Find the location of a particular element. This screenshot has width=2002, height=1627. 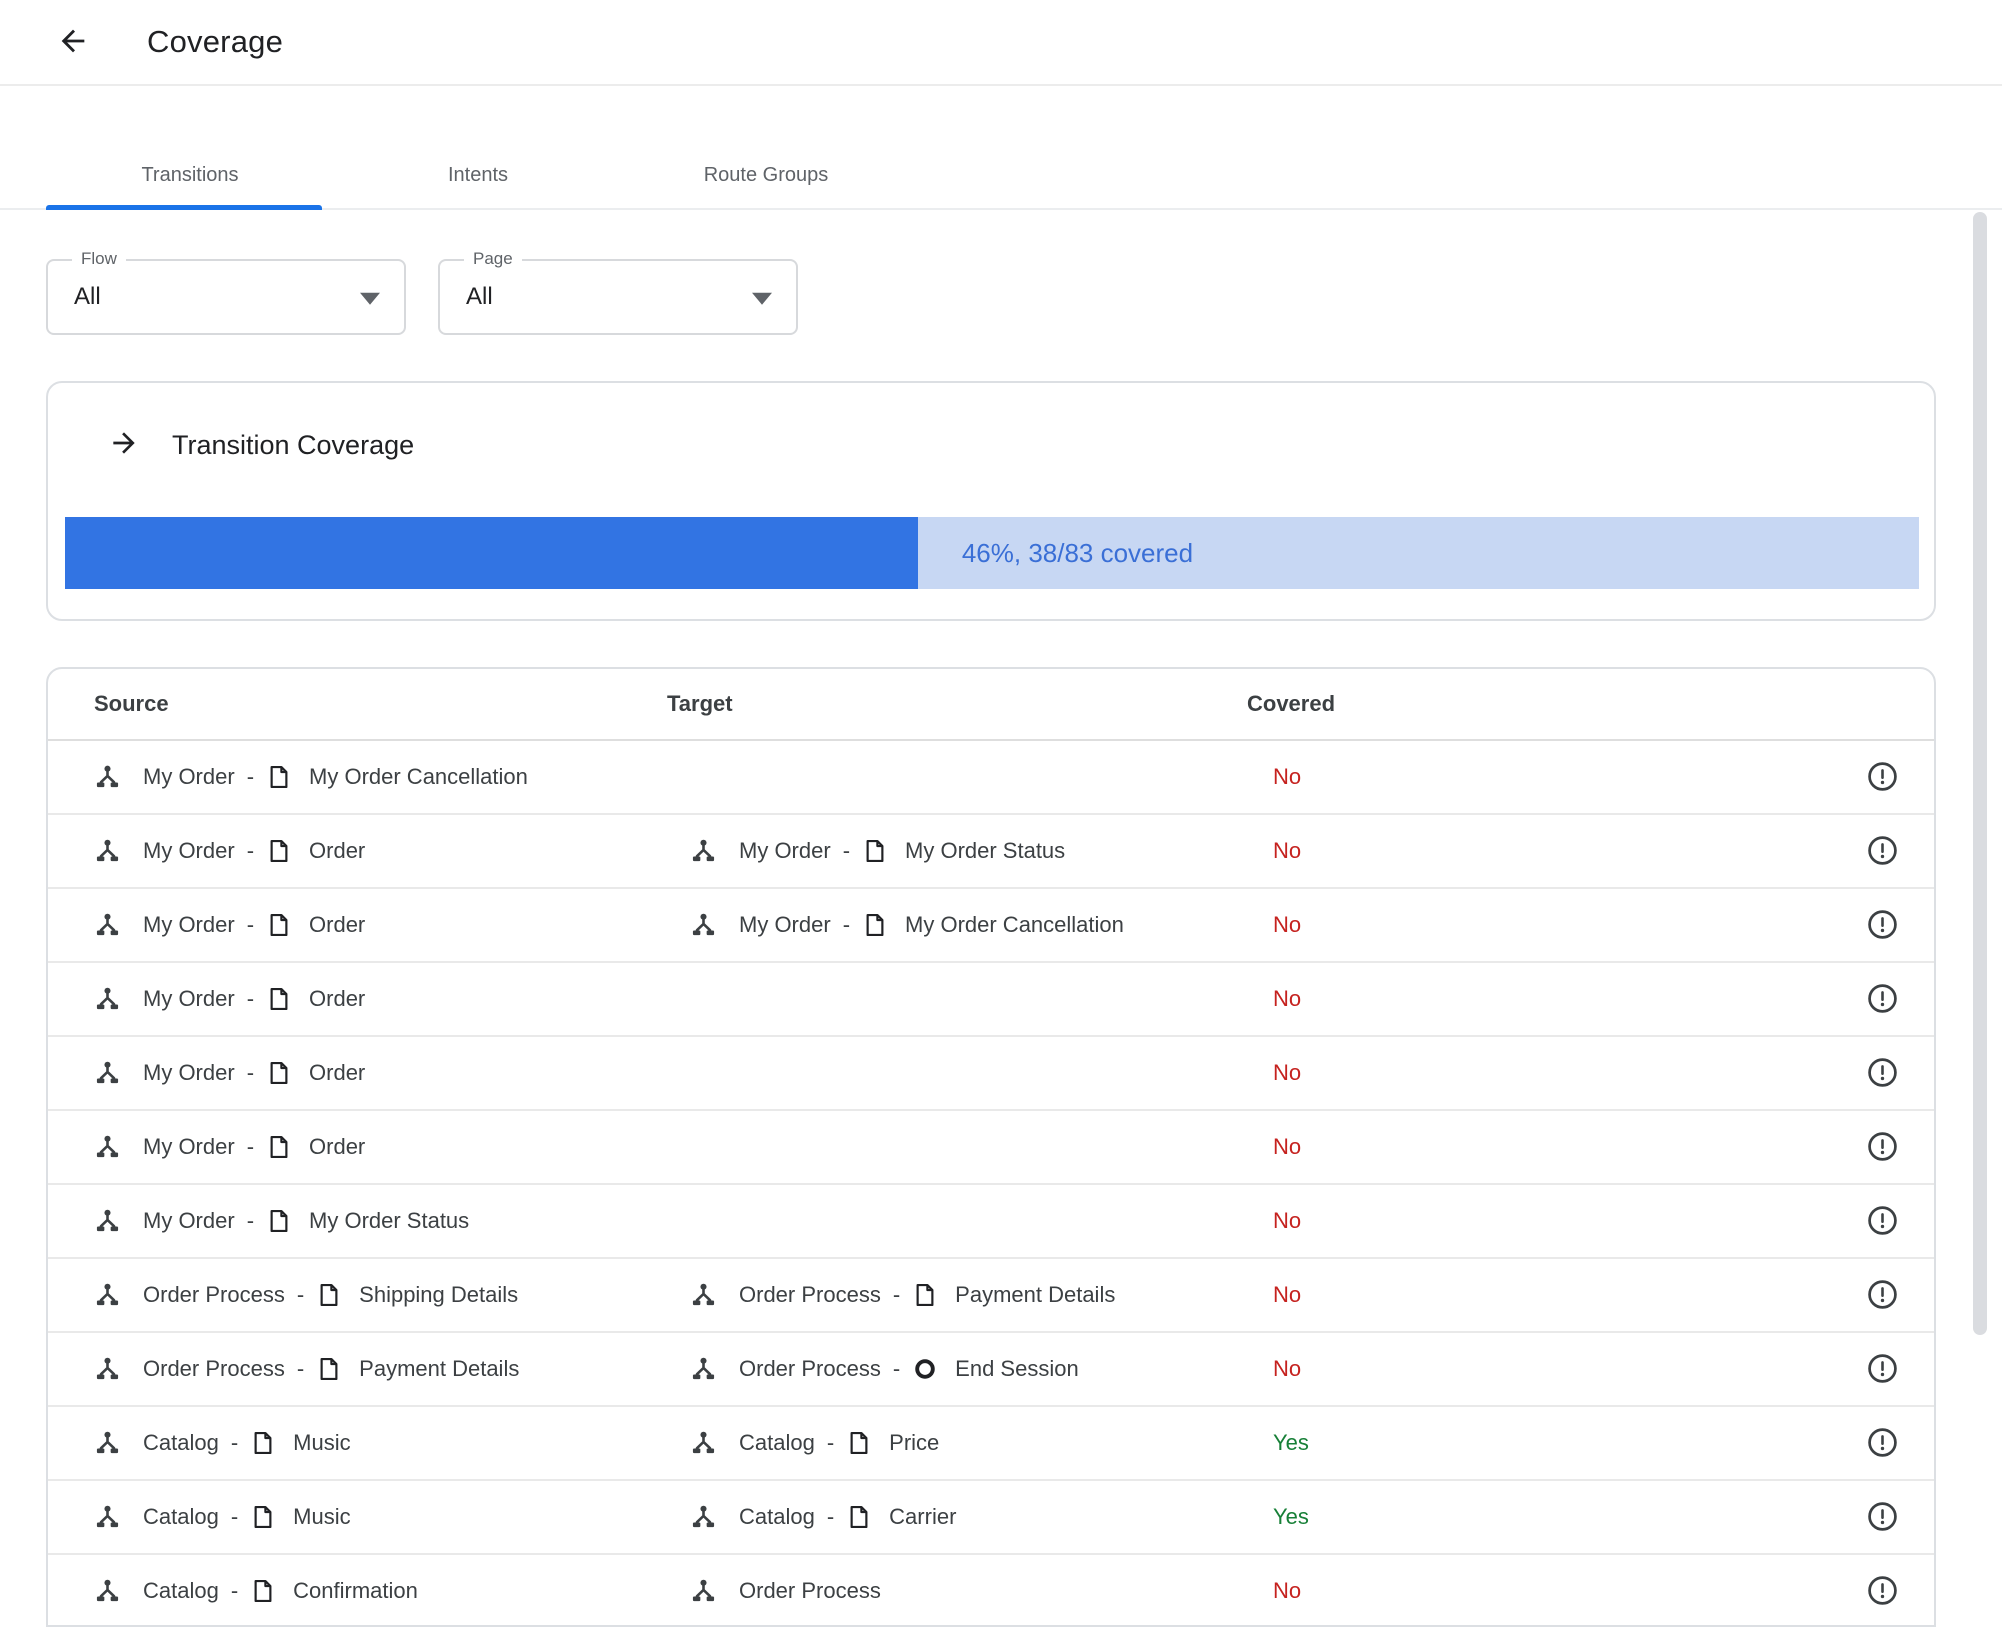

tab-label: Transitions is located at coordinates (190, 174).